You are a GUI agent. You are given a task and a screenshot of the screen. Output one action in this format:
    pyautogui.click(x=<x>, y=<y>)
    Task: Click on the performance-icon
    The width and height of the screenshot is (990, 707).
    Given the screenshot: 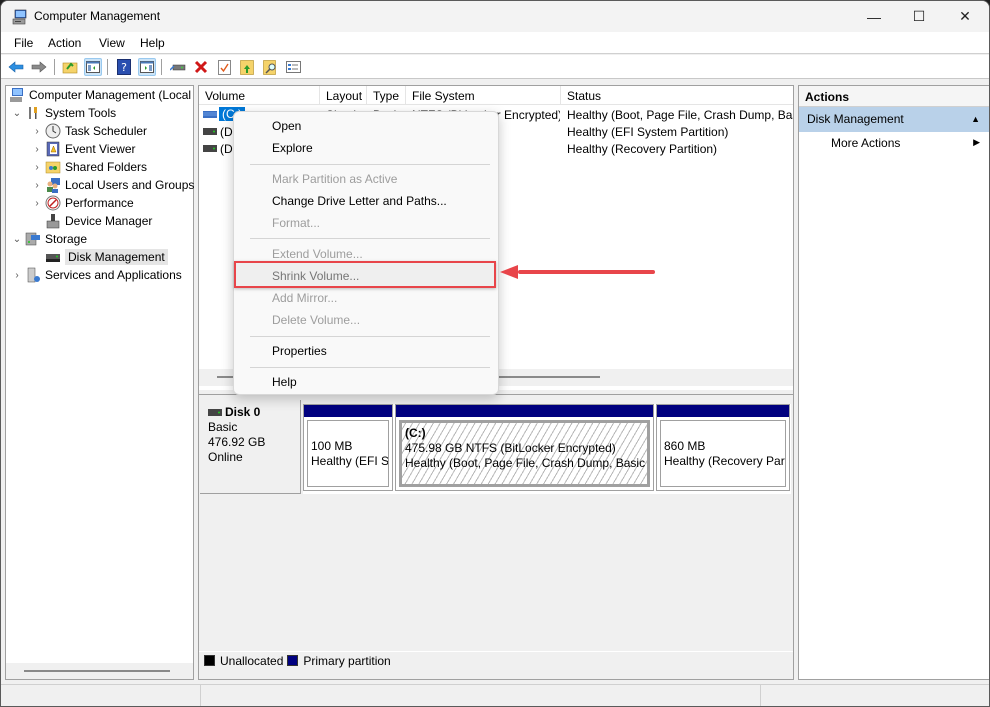 What is the action you would take?
    pyautogui.click(x=53, y=203)
    